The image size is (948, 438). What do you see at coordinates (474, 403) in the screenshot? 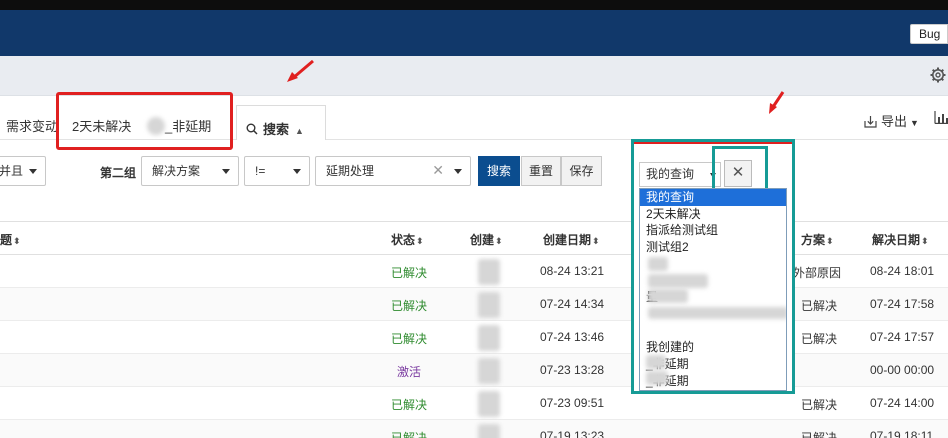
I see `table-row: 已解决 07-23 09:51 已解决 07-24 14:00` at bounding box center [474, 403].